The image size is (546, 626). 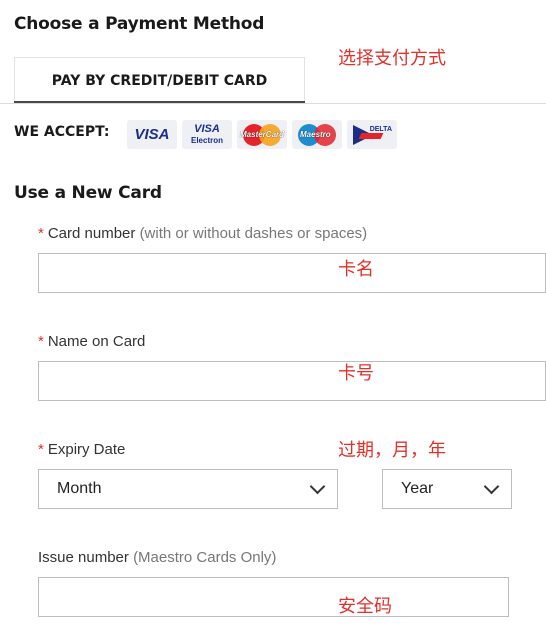 What do you see at coordinates (152, 134) in the screenshot?
I see `visa-logo: VISA` at bounding box center [152, 134].